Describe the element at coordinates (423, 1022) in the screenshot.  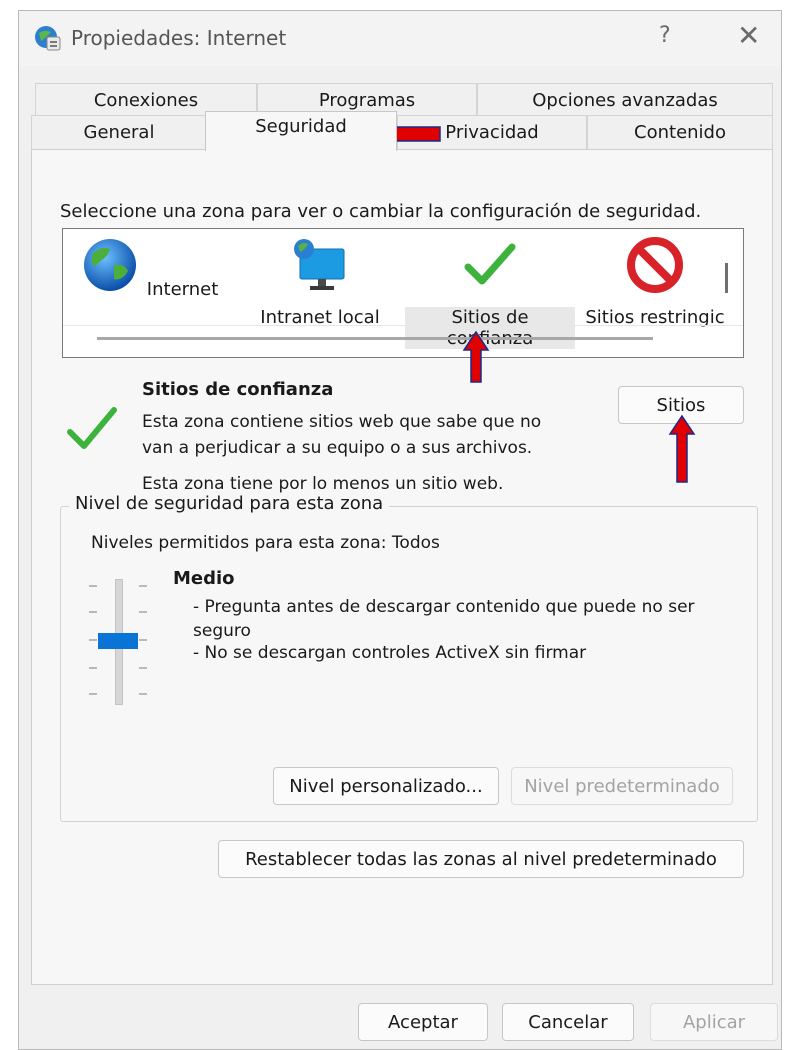
I see `ok-button: Aceptar` at that location.